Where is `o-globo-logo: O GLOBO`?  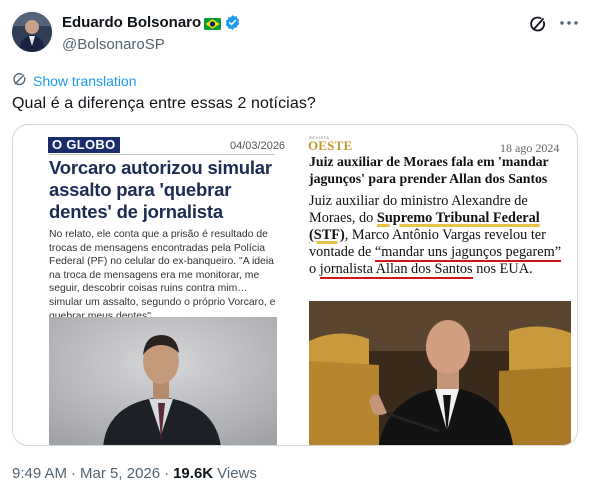
o-globo-logo: O GLOBO is located at coordinates (84, 145).